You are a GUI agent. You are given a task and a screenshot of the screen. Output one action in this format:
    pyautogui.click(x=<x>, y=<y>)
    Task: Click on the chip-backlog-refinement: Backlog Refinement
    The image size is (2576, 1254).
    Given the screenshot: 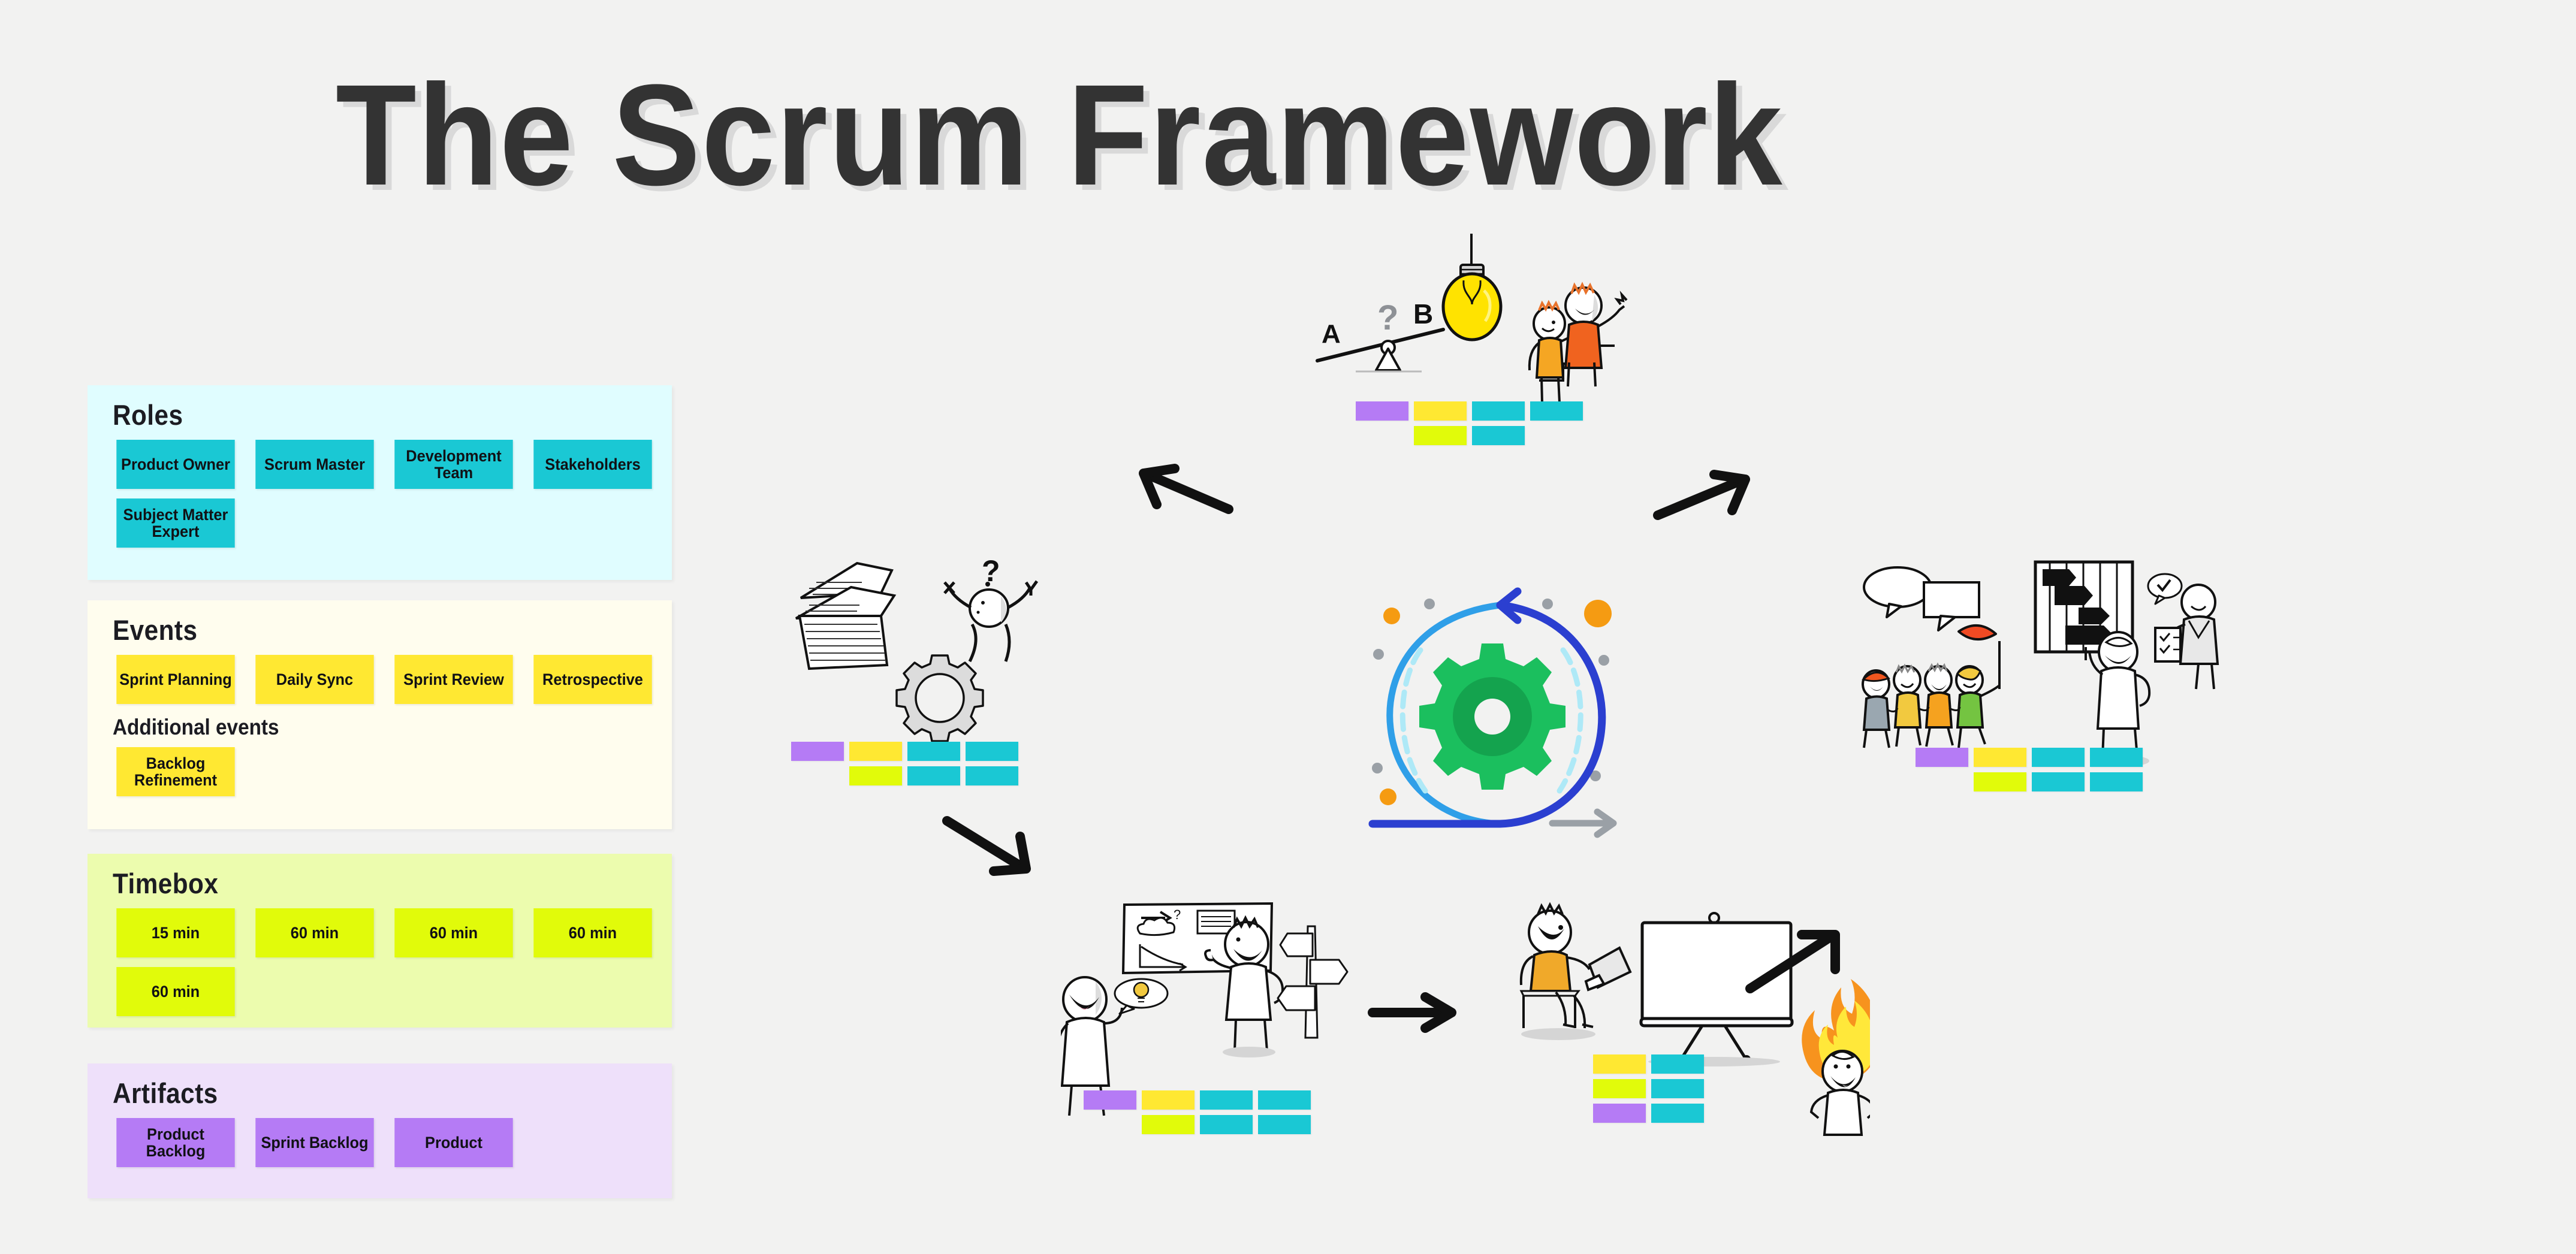 What is the action you would take?
    pyautogui.click(x=175, y=772)
    